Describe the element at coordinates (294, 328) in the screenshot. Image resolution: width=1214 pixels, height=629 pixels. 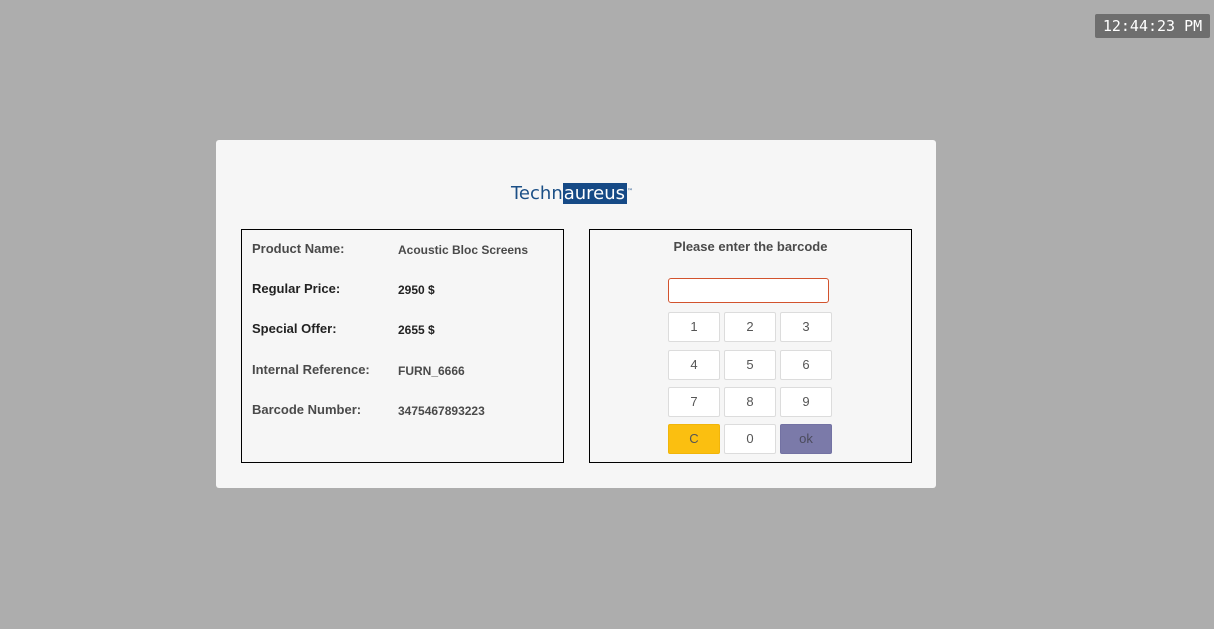
I see `special-offer-label: Special Offer:` at that location.